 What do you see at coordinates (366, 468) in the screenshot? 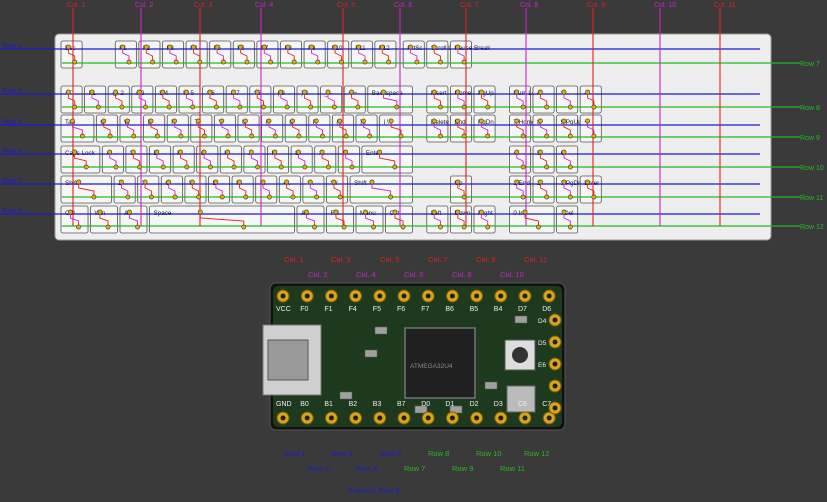
I see `board-row-label: Row 4` at bounding box center [366, 468].